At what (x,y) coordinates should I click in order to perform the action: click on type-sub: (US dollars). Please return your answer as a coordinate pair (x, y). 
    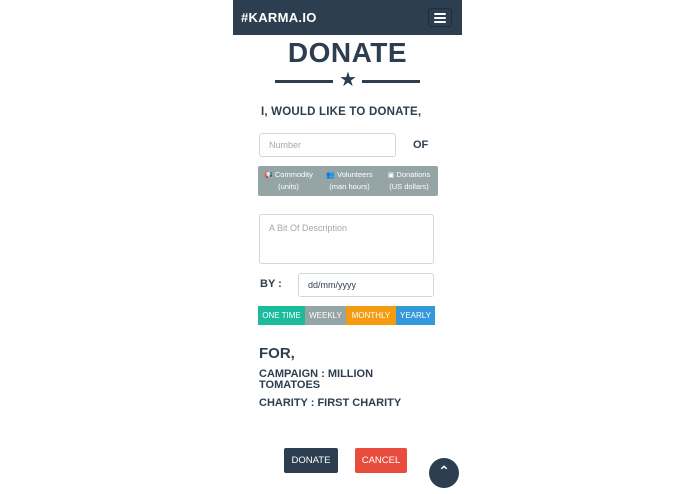
    Looking at the image, I should click on (409, 186).